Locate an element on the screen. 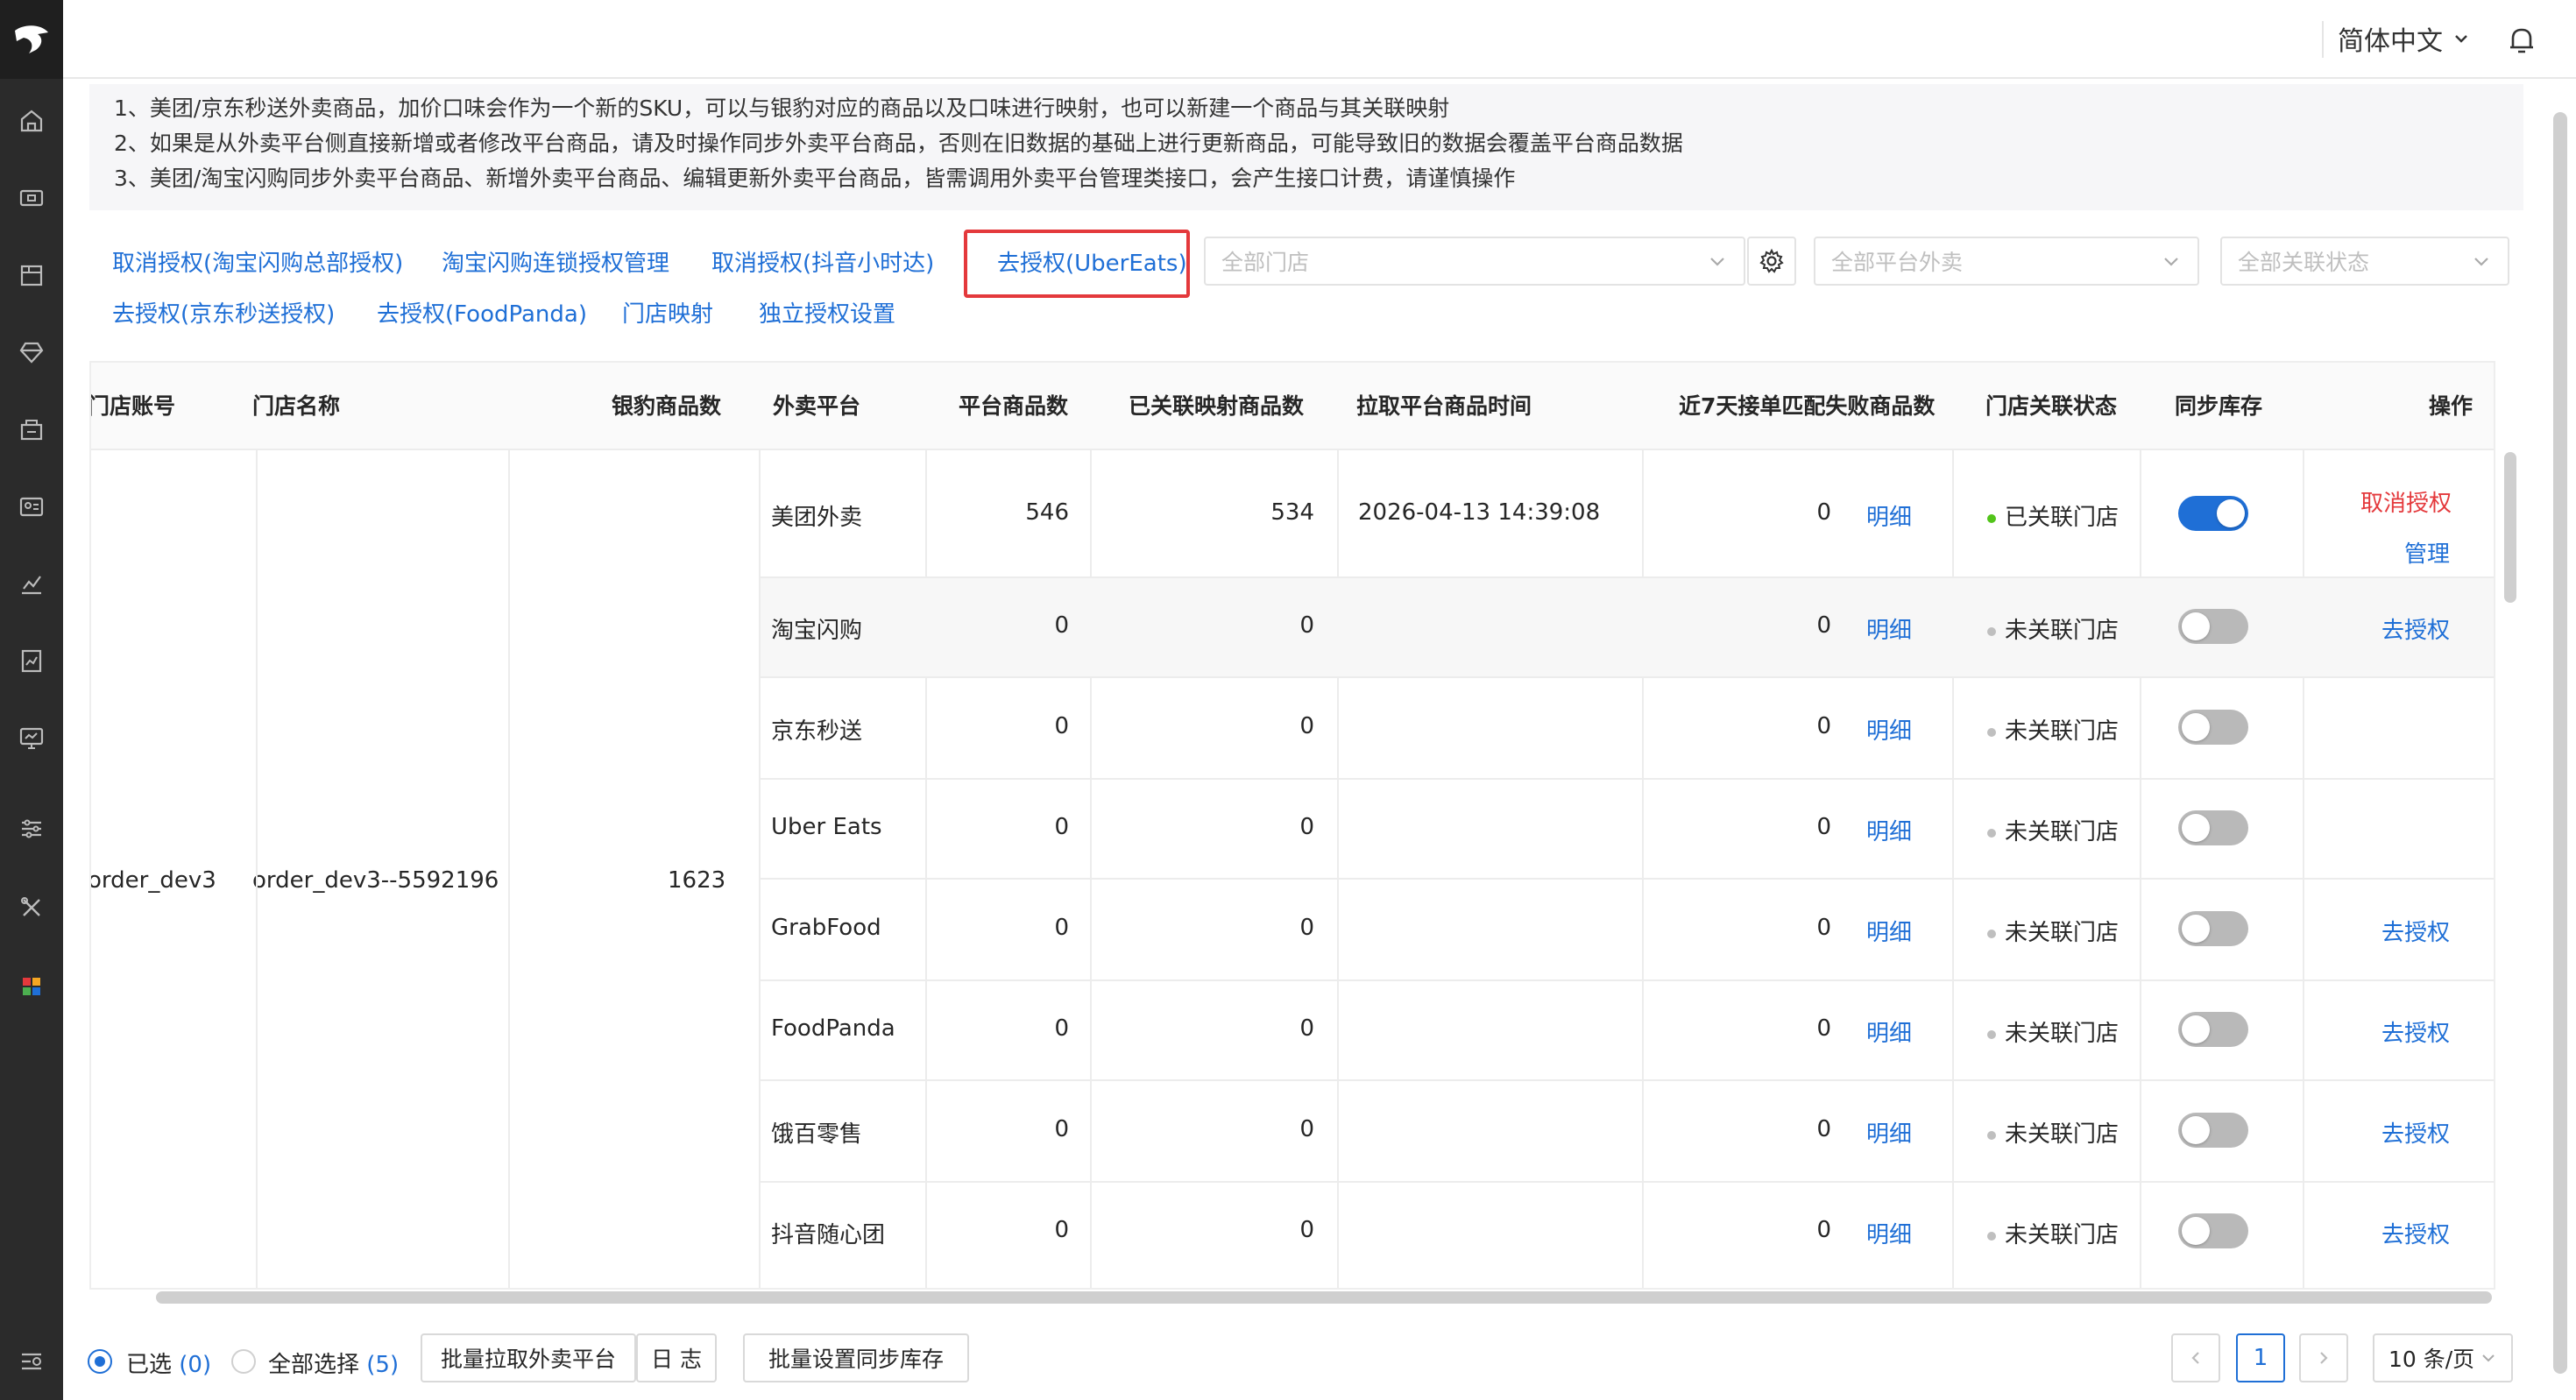 Image resolution: width=2576 pixels, height=1400 pixels. batch-pull-button: 批量拉取外卖平台 is located at coordinates (528, 1357).